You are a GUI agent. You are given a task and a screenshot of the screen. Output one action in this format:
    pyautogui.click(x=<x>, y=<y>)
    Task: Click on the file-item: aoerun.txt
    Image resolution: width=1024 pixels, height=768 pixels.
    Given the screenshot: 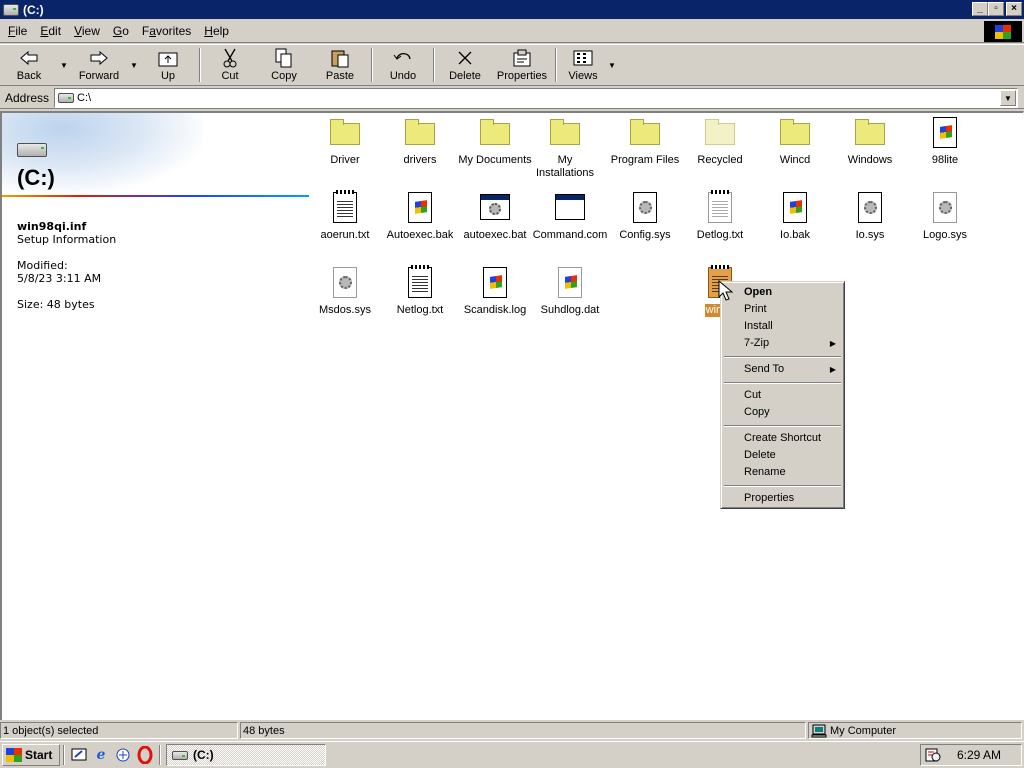 What is the action you would take?
    pyautogui.click(x=345, y=216)
    